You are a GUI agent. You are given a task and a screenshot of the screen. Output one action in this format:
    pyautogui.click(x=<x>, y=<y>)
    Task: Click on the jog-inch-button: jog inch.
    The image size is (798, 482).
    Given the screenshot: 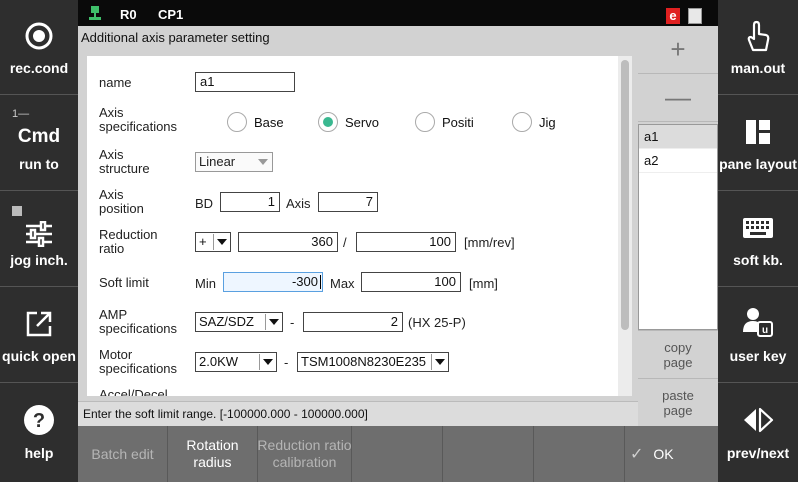 What is the action you would take?
    pyautogui.click(x=39, y=239)
    